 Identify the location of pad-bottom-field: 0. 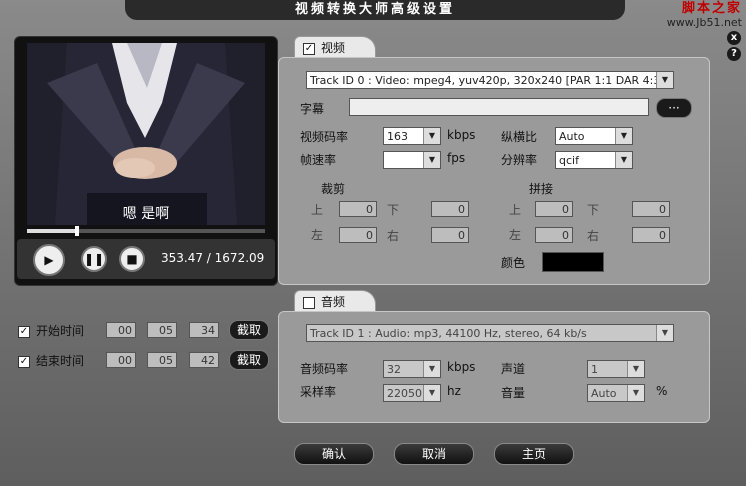
(651, 209).